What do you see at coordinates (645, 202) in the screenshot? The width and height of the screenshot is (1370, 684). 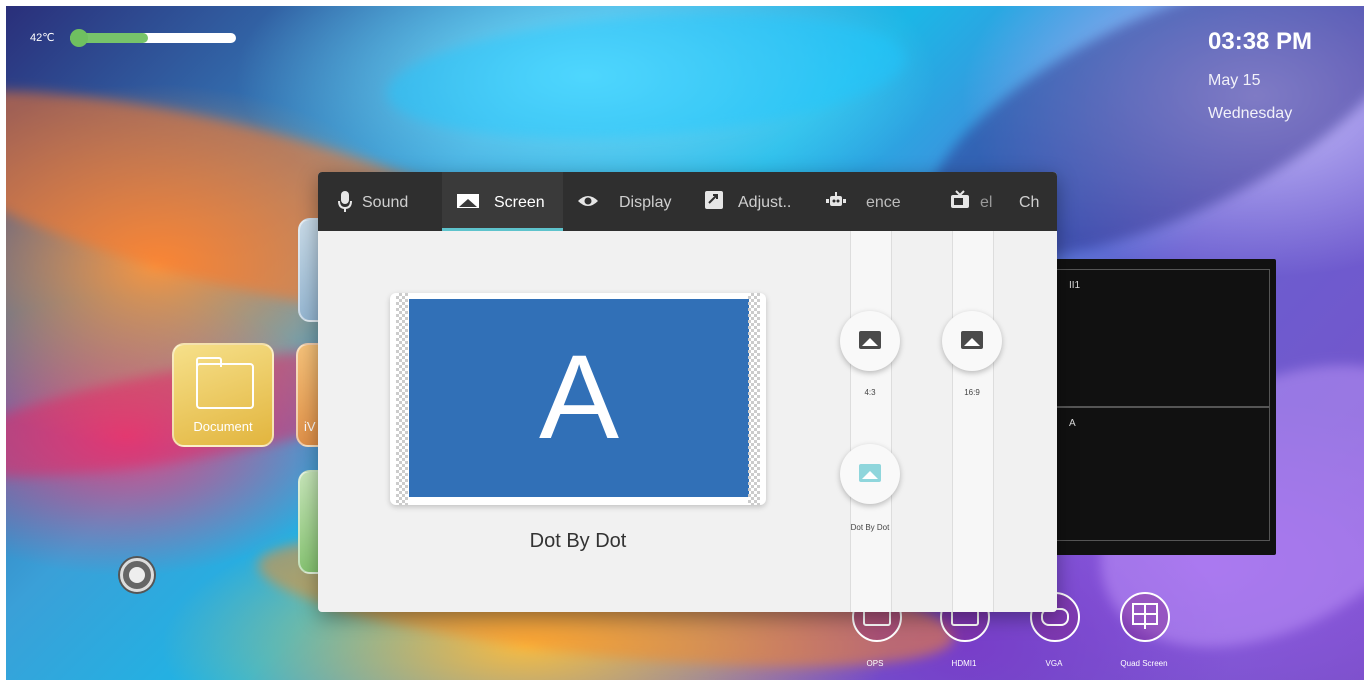 I see `tab-label: Display` at bounding box center [645, 202].